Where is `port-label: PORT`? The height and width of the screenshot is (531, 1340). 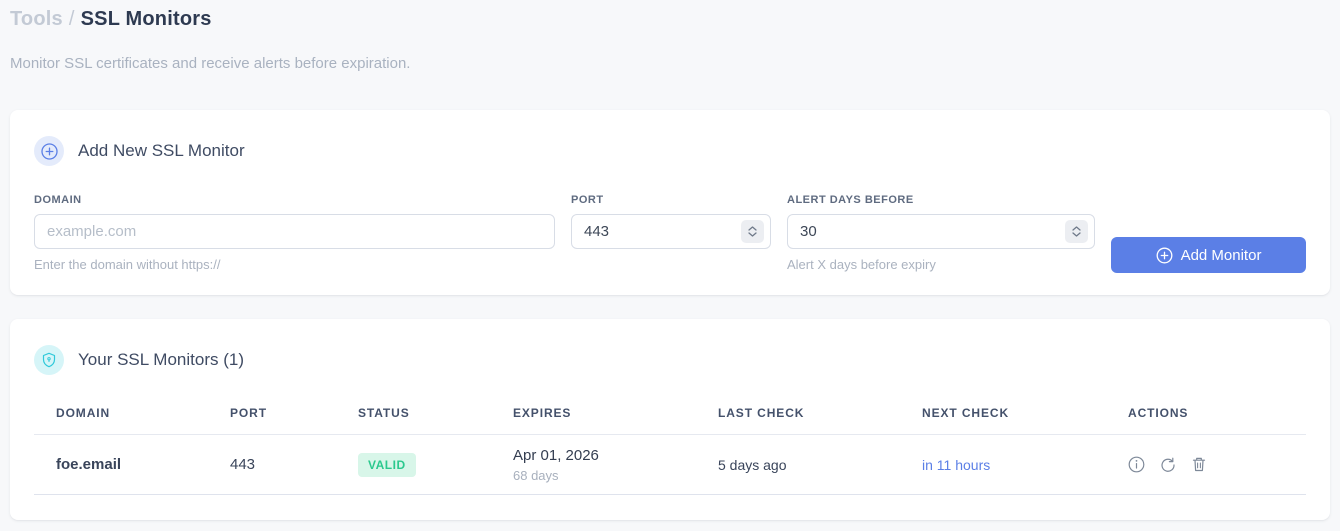
port-label: PORT is located at coordinates (587, 200).